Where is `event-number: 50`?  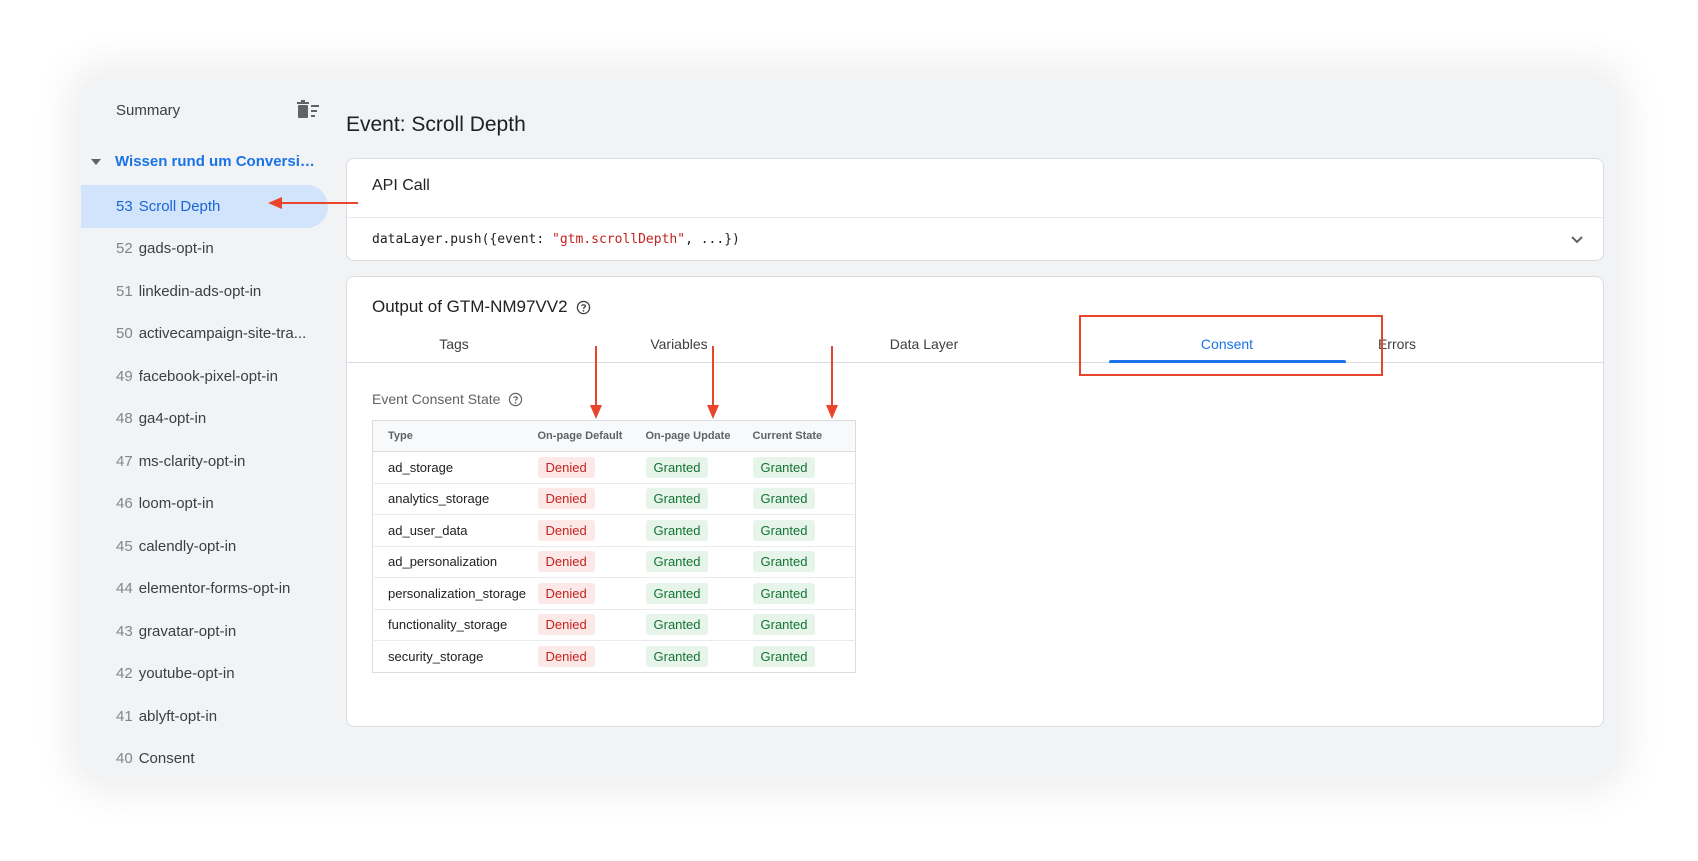
event-number: 50 is located at coordinates (124, 334).